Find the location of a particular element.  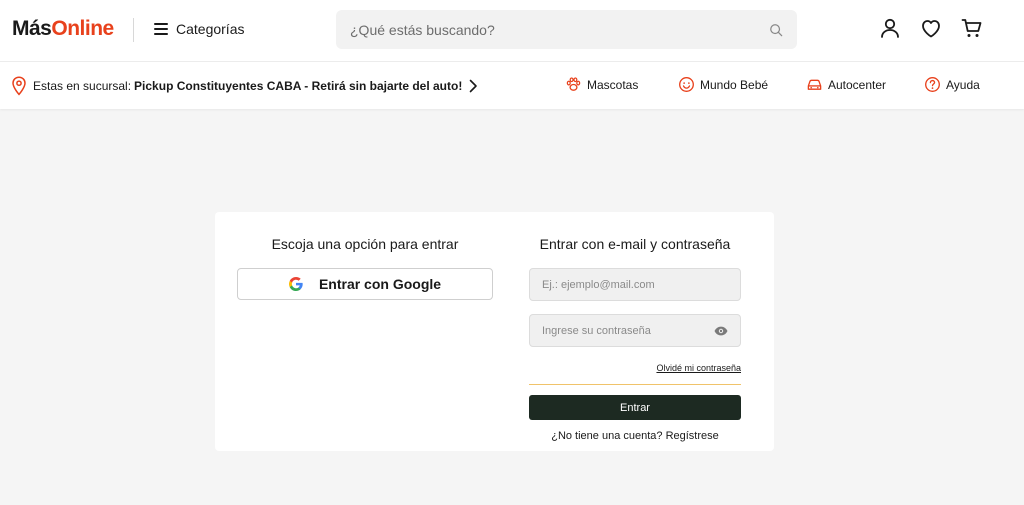

password-field is located at coordinates (628, 330).